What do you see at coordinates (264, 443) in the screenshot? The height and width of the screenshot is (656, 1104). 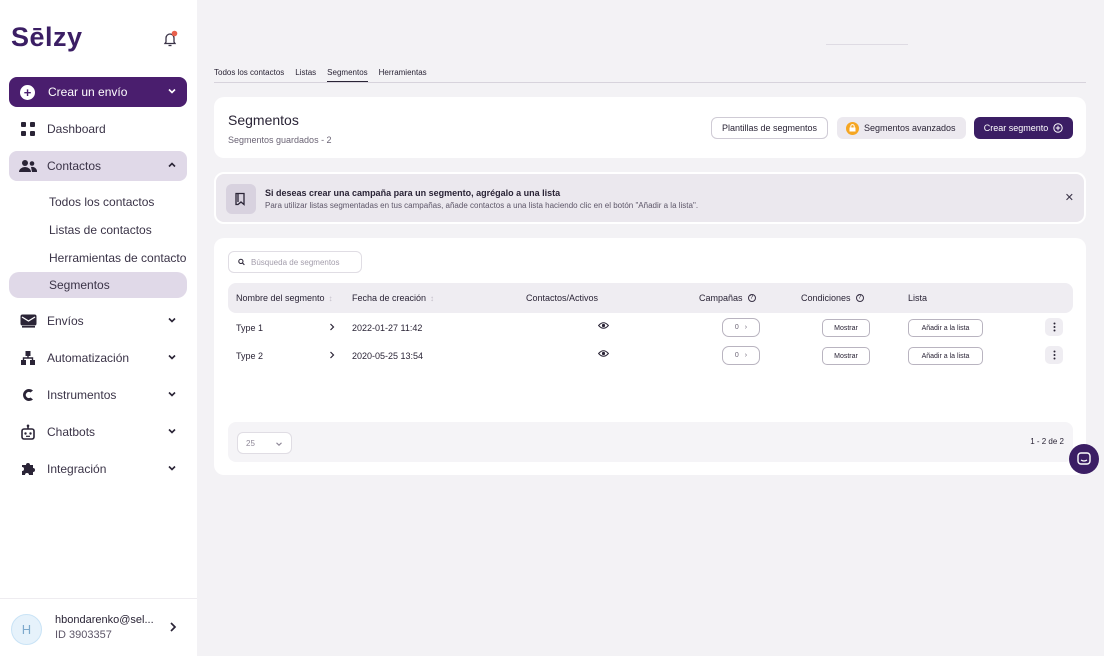 I see `per-page-select: 25` at bounding box center [264, 443].